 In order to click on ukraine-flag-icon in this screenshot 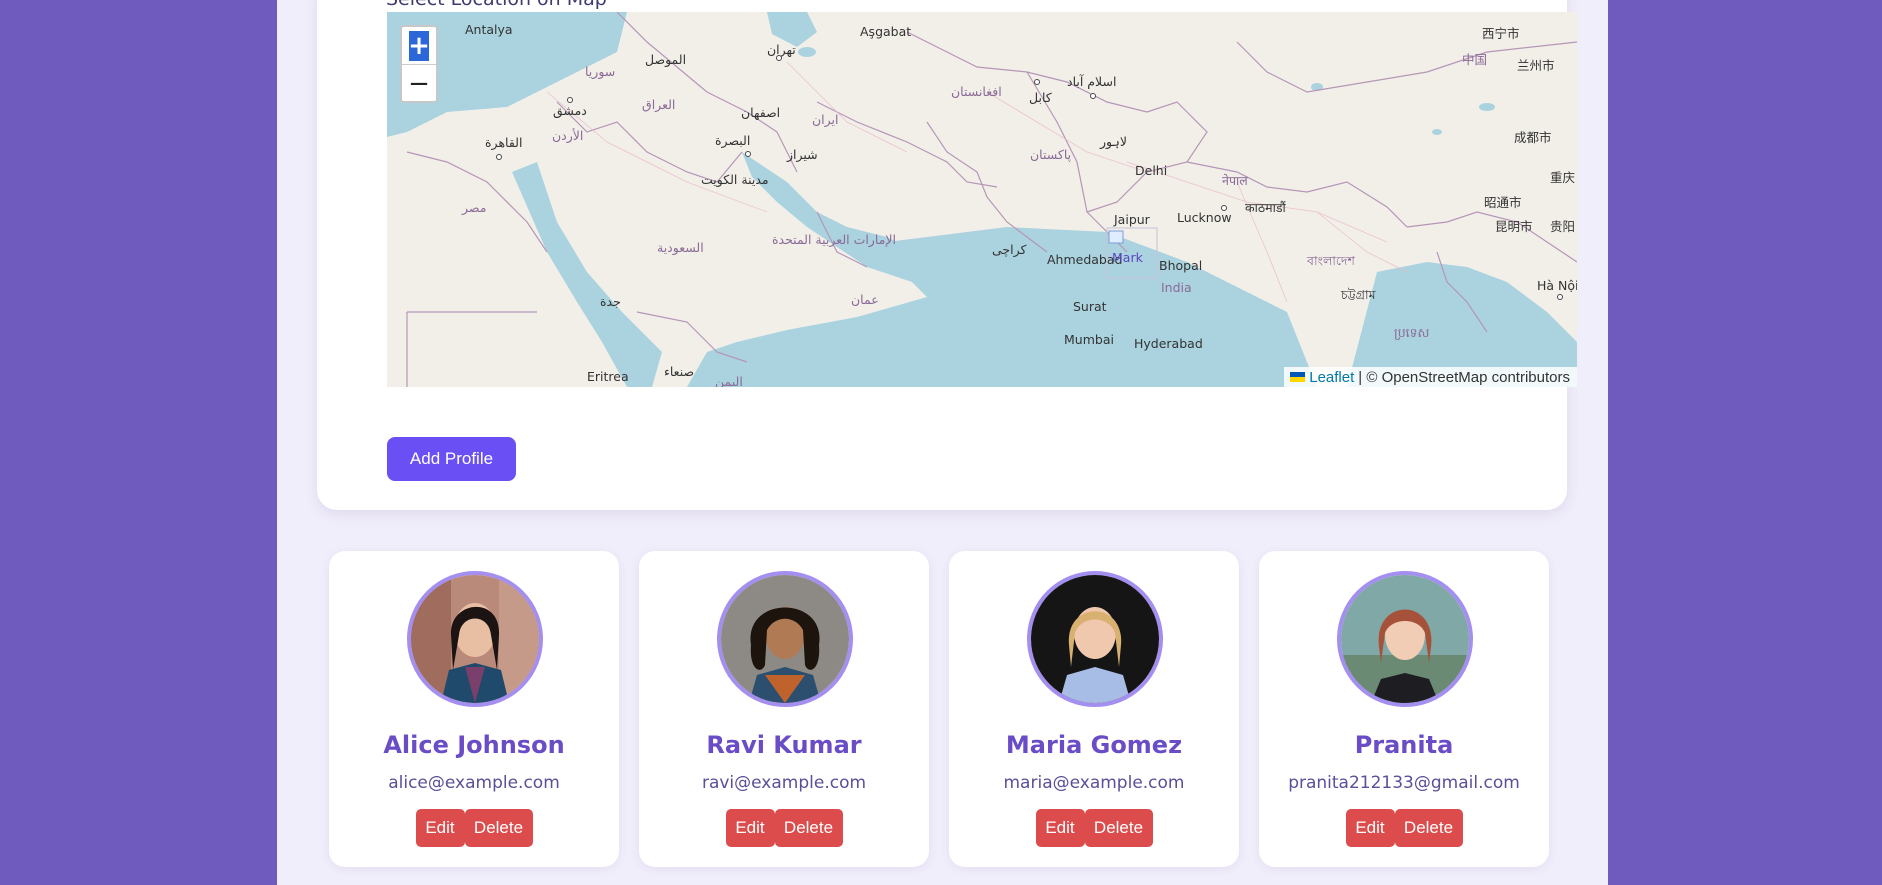, I will do `click(1298, 377)`.